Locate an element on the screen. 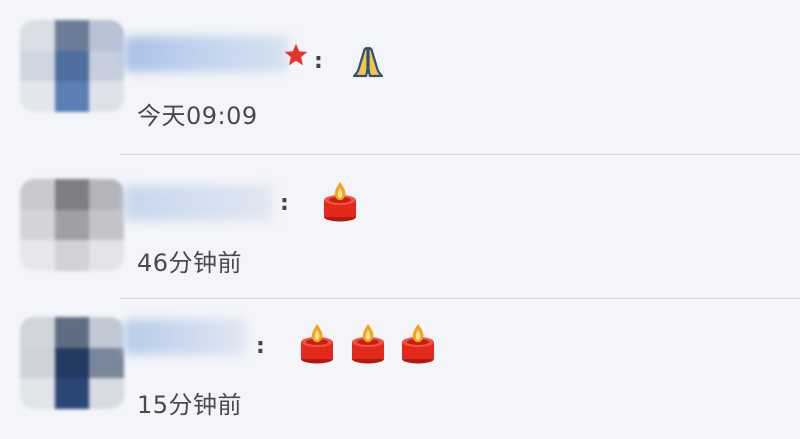  timestamp: 46分钟前 is located at coordinates (190, 263).